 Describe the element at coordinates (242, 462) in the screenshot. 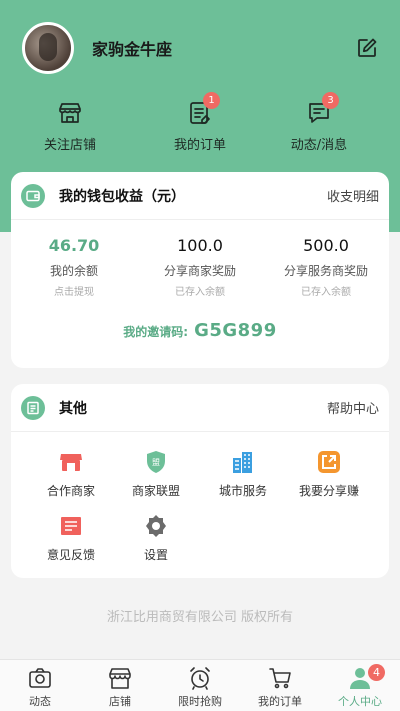

I see `city-building-icon` at that location.